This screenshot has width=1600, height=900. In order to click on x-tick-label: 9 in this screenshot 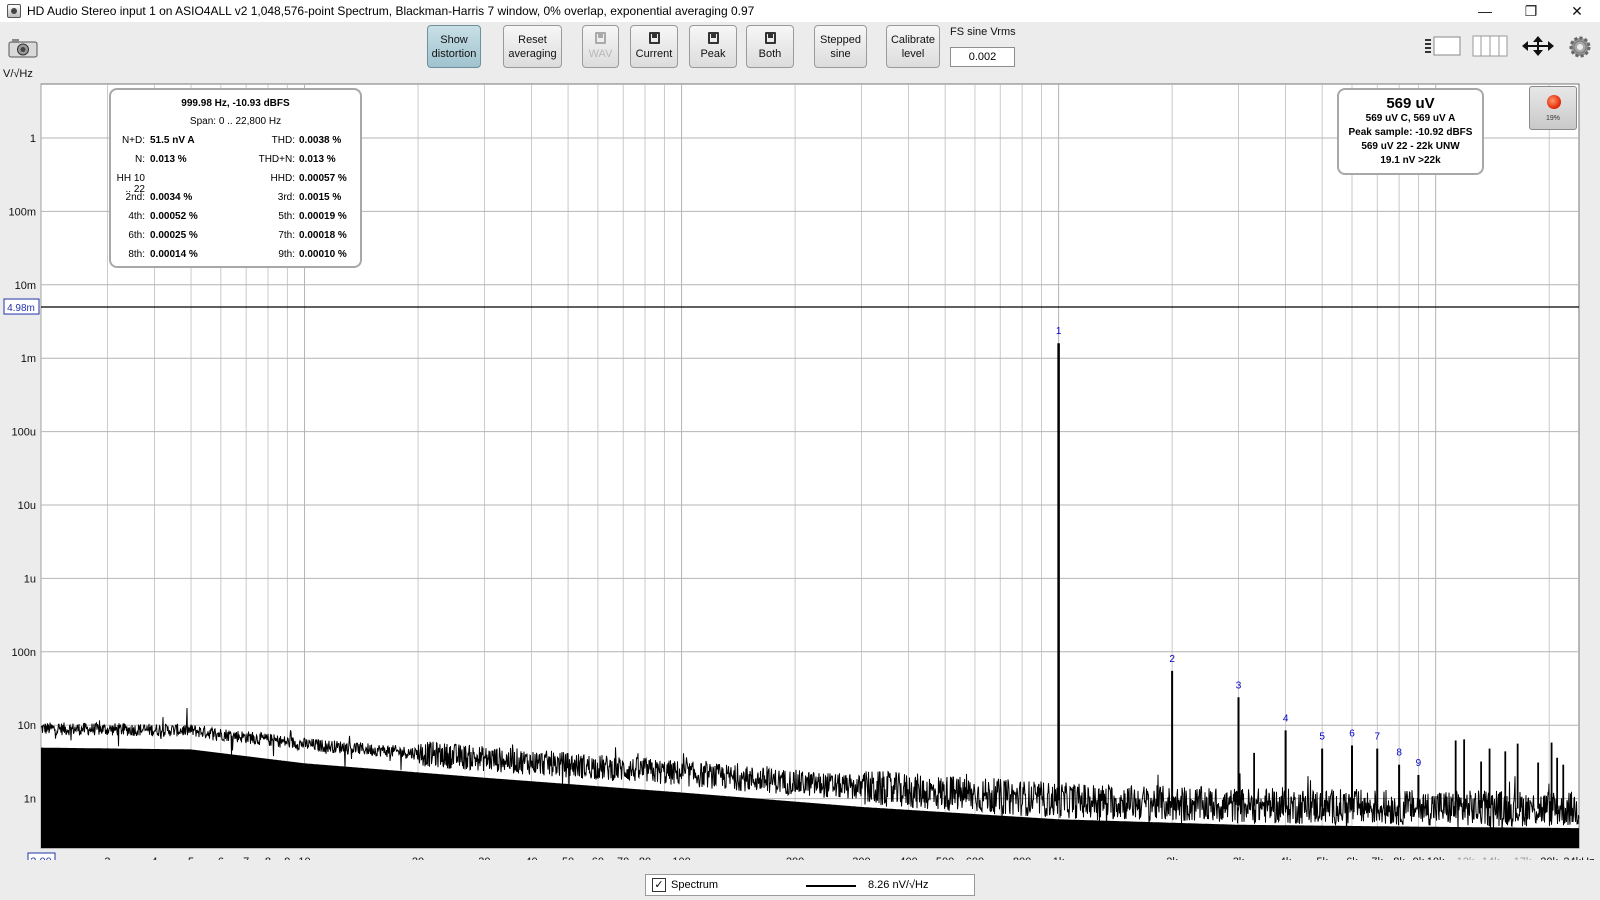, I will do `click(287, 858)`.